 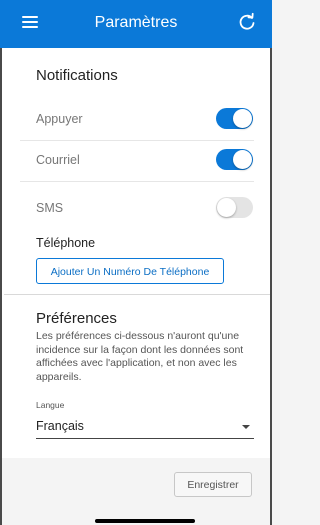 What do you see at coordinates (50, 405) in the screenshot?
I see `language-label: Langue` at bounding box center [50, 405].